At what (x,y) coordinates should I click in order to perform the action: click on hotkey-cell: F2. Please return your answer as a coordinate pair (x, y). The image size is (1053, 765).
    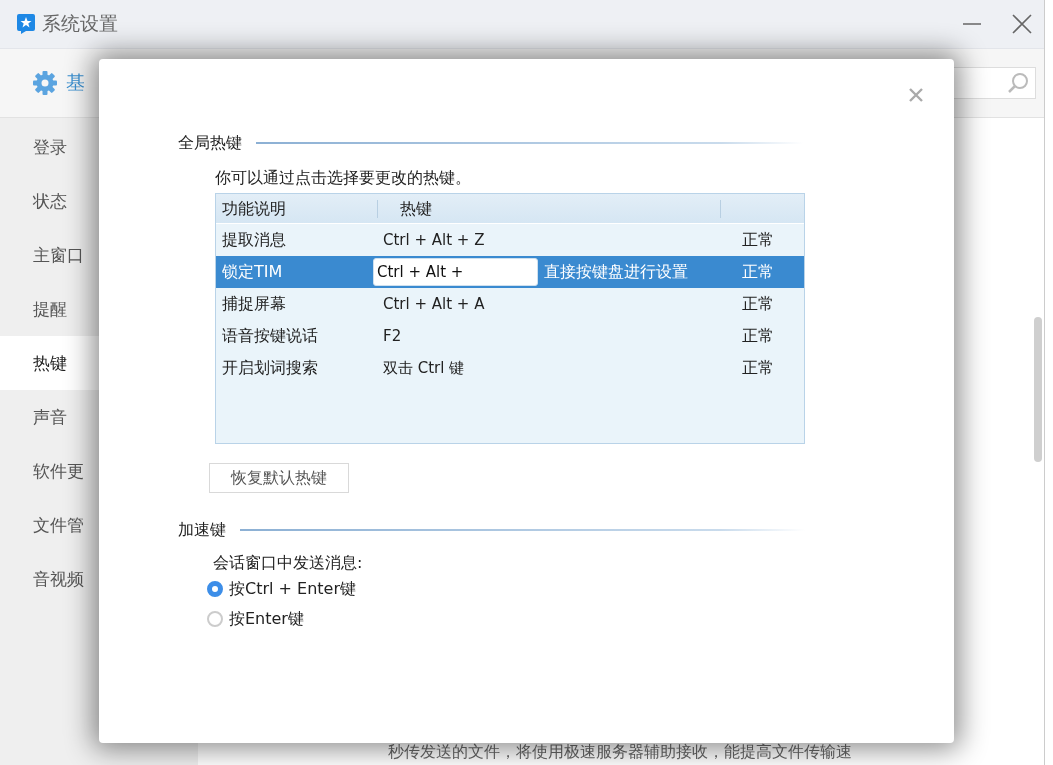
    Looking at the image, I should click on (392, 336).